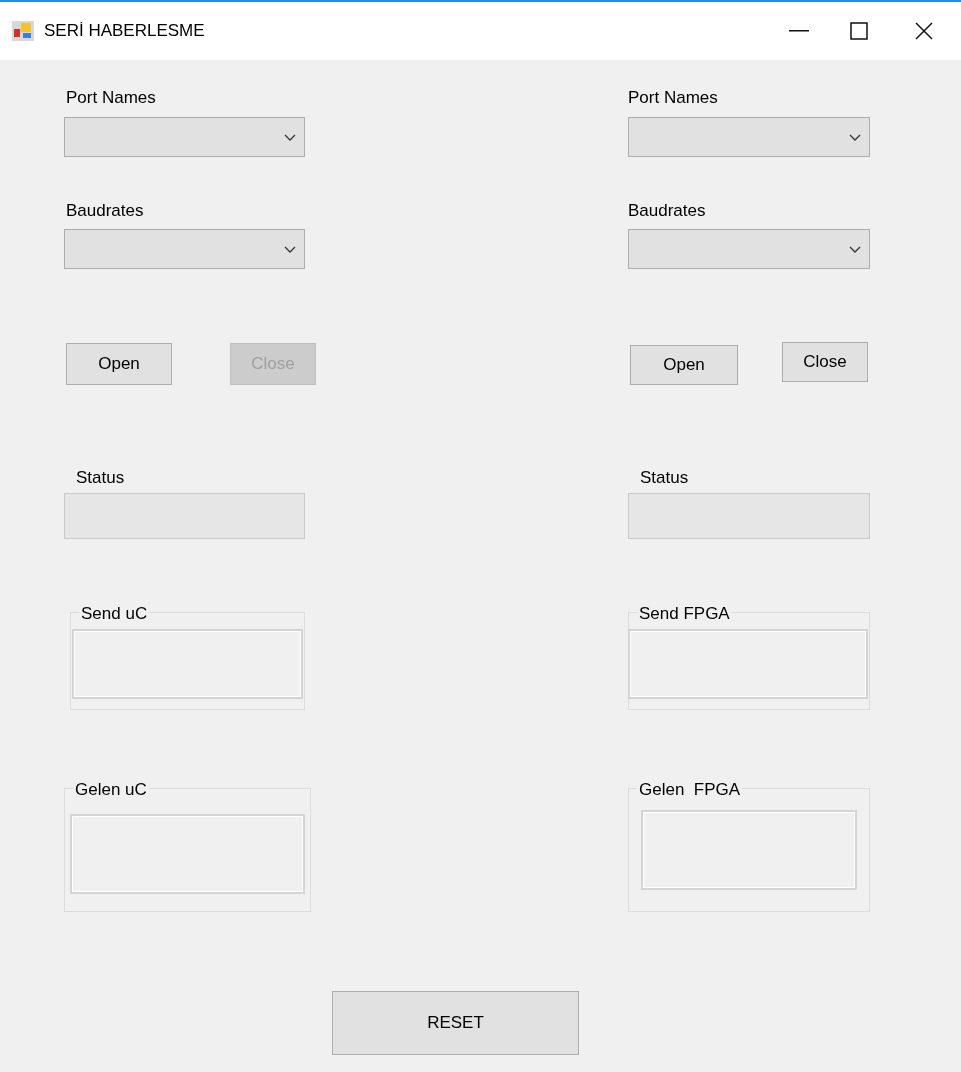 The image size is (961, 1072). I want to click on reset-button: RESET, so click(455, 1023).